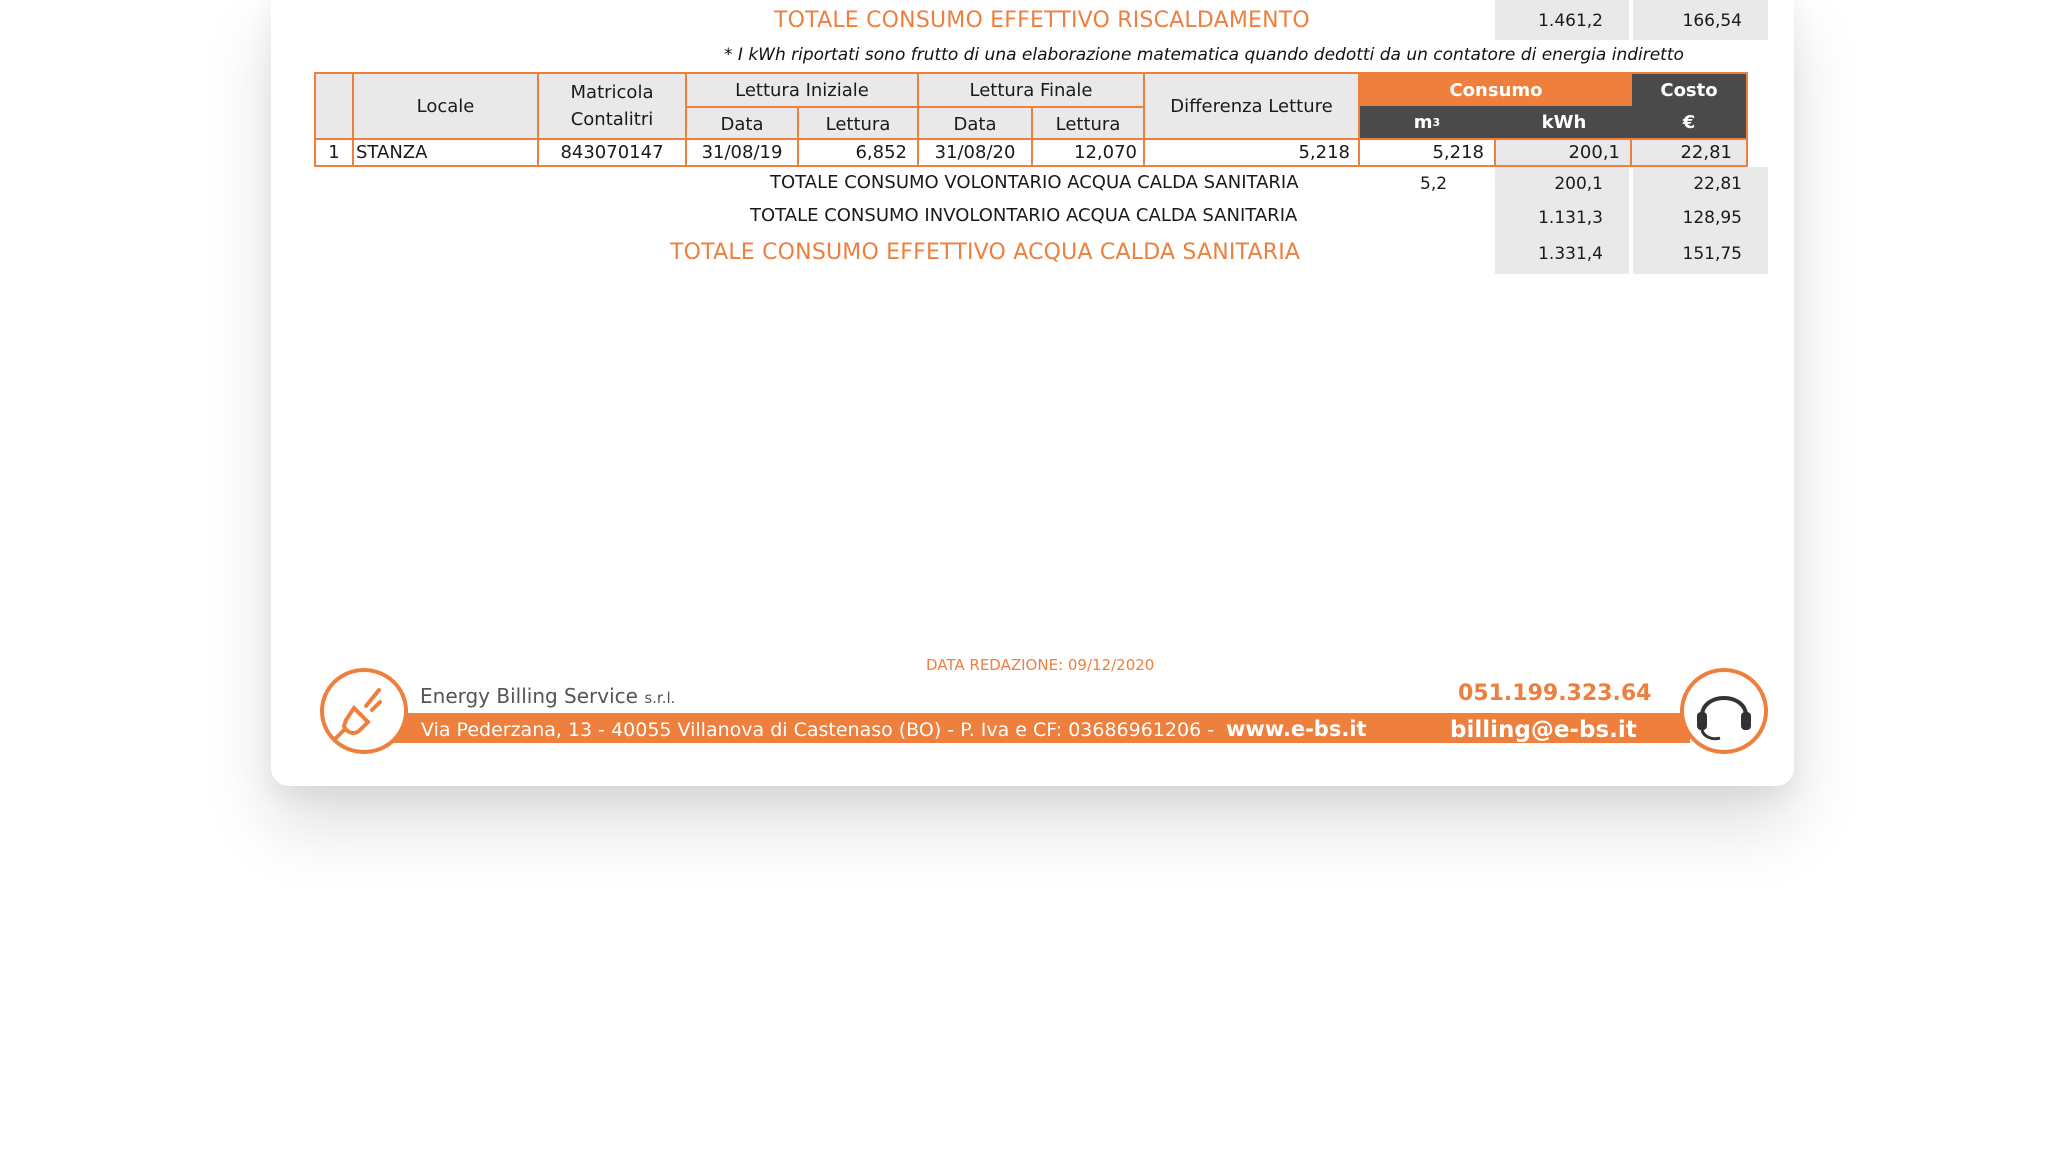  I want to click on row-matricola: 843070147, so click(612, 152).